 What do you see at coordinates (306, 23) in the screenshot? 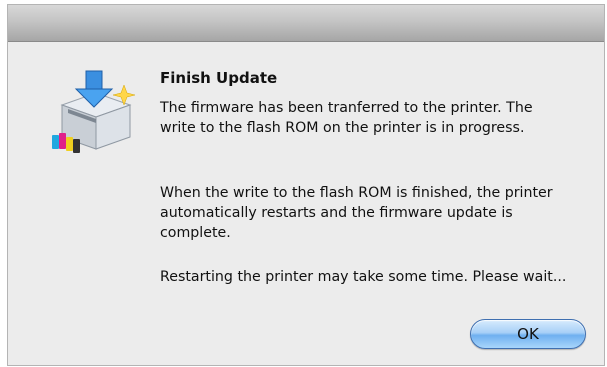
I see `dialog-titlebar` at bounding box center [306, 23].